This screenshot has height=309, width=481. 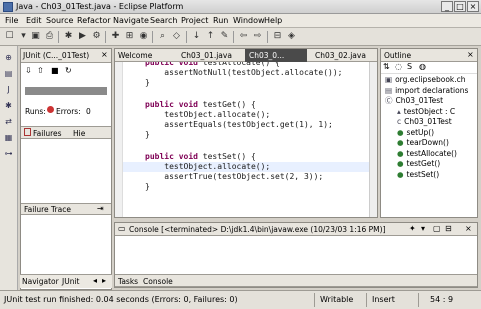 I want to click on errors-label: Errors:, so click(x=68, y=111).